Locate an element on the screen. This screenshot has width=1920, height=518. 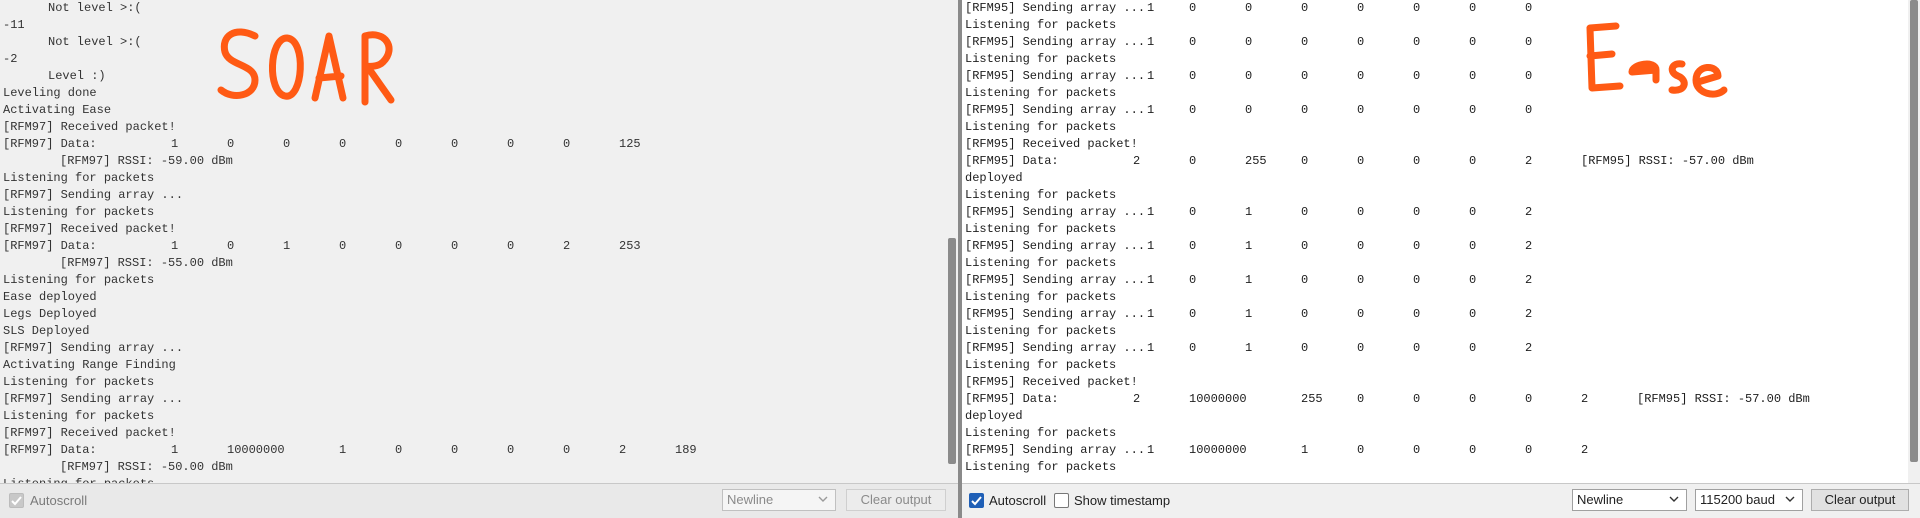
log-text: [RFM97] Data: is located at coordinates (50, 450).